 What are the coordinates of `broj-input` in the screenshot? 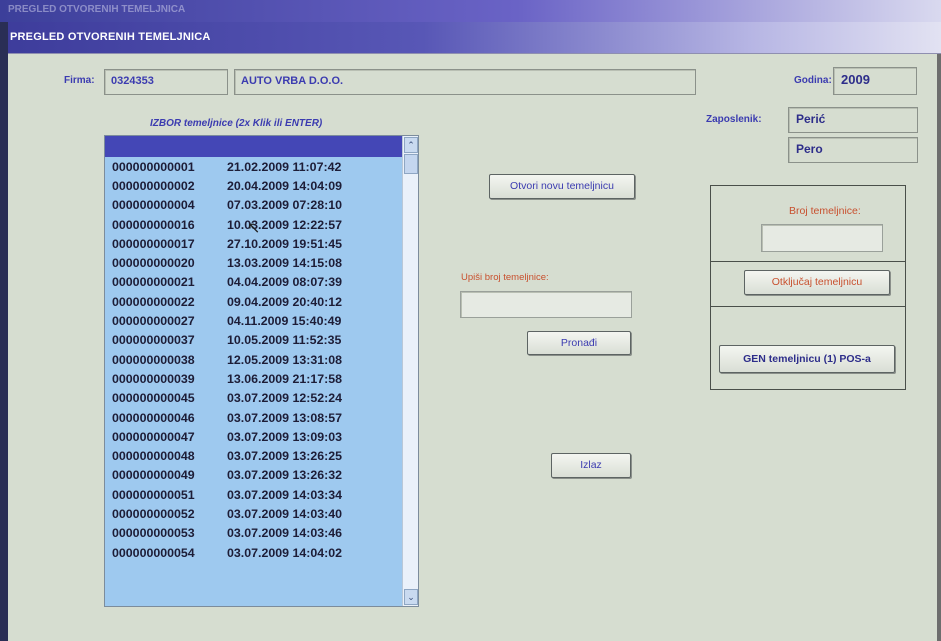 It's located at (822, 238).